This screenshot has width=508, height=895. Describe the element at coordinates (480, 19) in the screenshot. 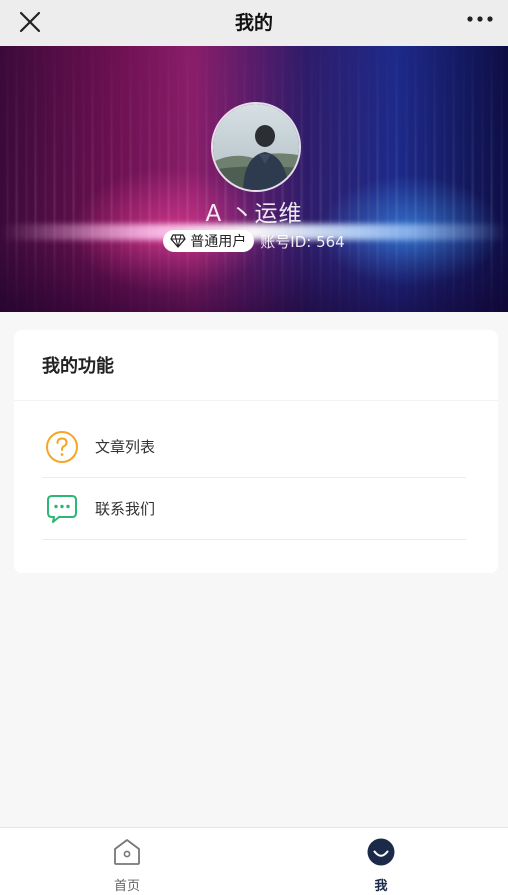

I see `more-dots-icon` at that location.